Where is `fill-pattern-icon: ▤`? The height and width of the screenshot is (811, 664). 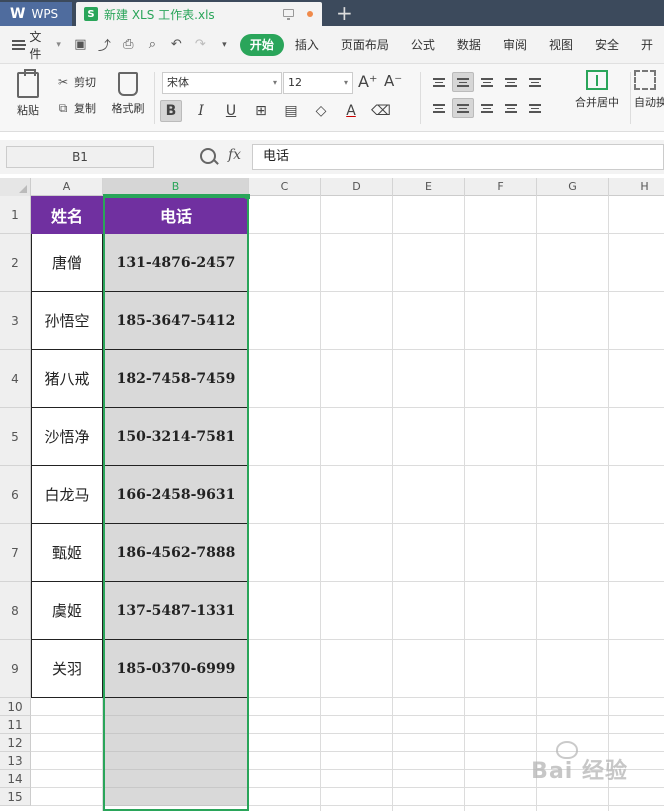
fill-pattern-icon: ▤ is located at coordinates (291, 111).